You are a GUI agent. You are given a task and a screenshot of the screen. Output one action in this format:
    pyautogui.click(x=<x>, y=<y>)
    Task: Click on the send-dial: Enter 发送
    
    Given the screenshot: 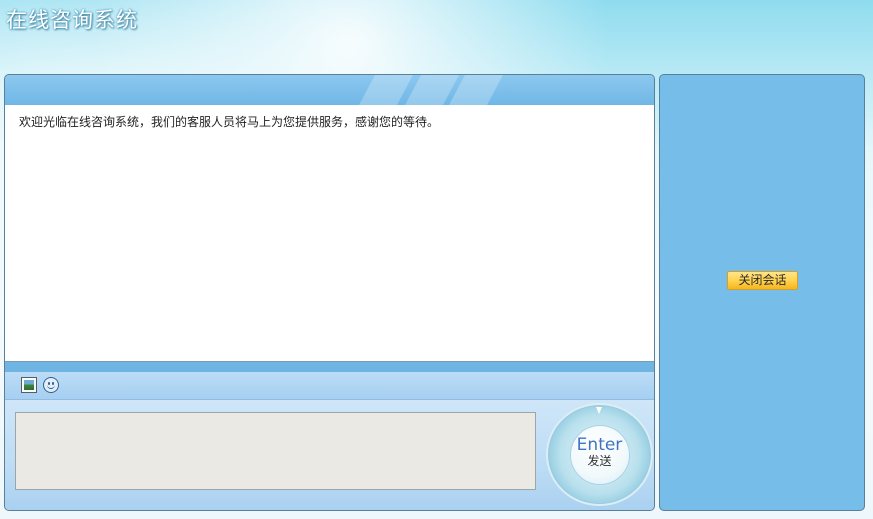 What is the action you would take?
    pyautogui.click(x=599, y=454)
    